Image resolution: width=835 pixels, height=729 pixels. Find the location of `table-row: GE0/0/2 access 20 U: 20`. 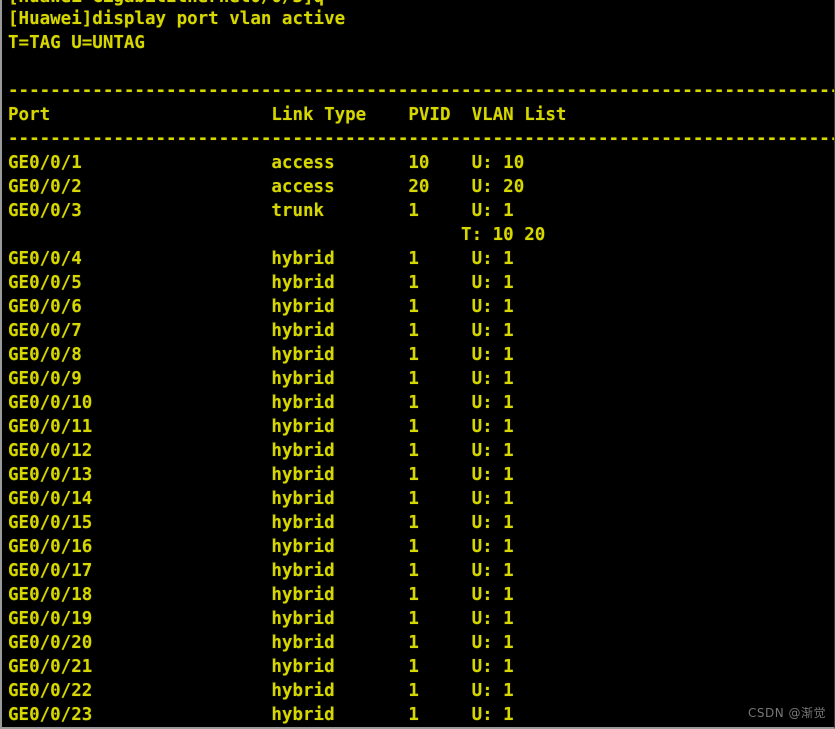

table-row: GE0/0/2 access 20 U: 20 is located at coordinates (266, 187).